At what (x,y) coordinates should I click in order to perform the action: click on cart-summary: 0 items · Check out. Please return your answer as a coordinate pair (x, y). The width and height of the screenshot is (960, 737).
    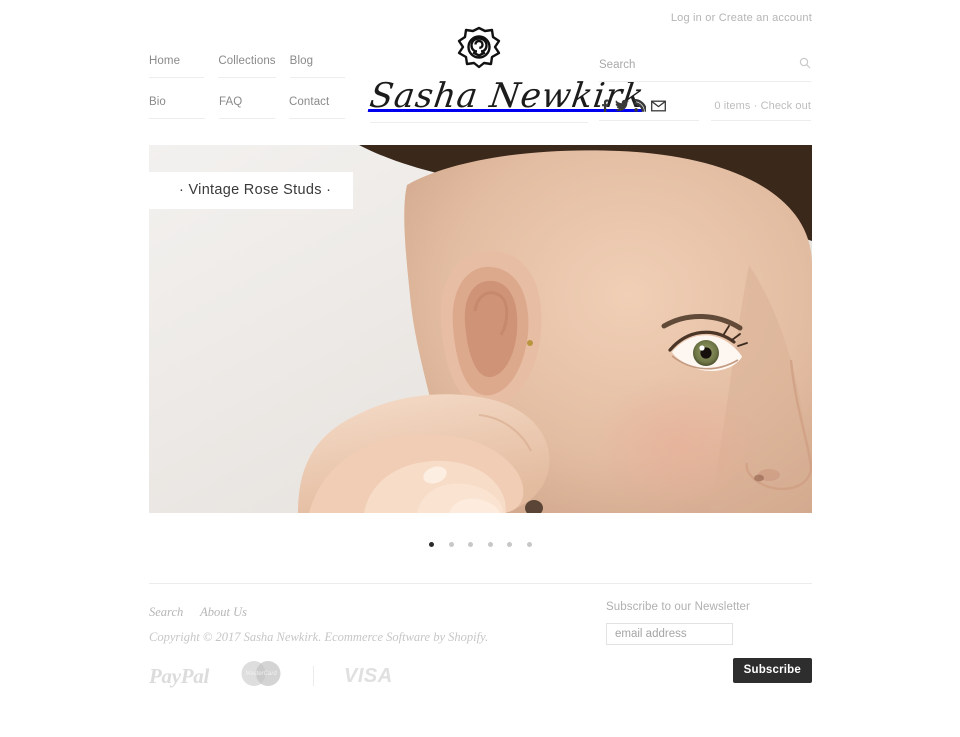
    Looking at the image, I should click on (761, 110).